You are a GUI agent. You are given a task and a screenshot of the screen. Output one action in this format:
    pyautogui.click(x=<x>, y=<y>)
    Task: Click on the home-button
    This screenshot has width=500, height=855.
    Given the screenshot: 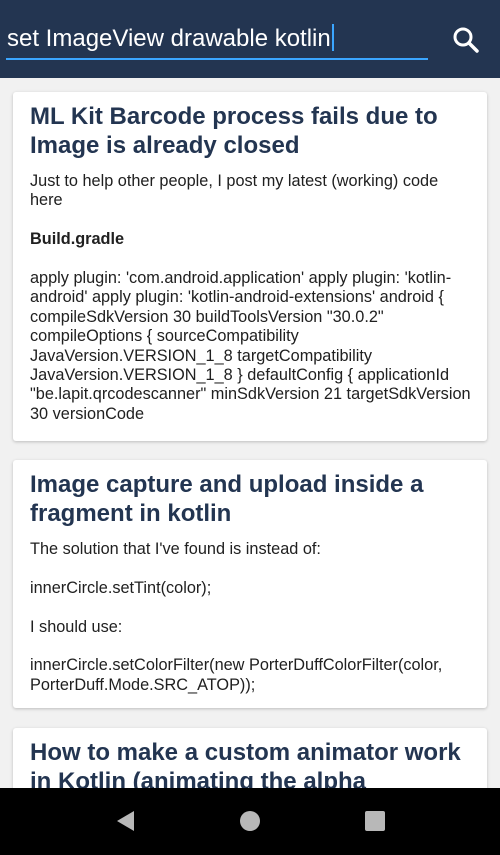 What is the action you would take?
    pyautogui.click(x=250, y=821)
    